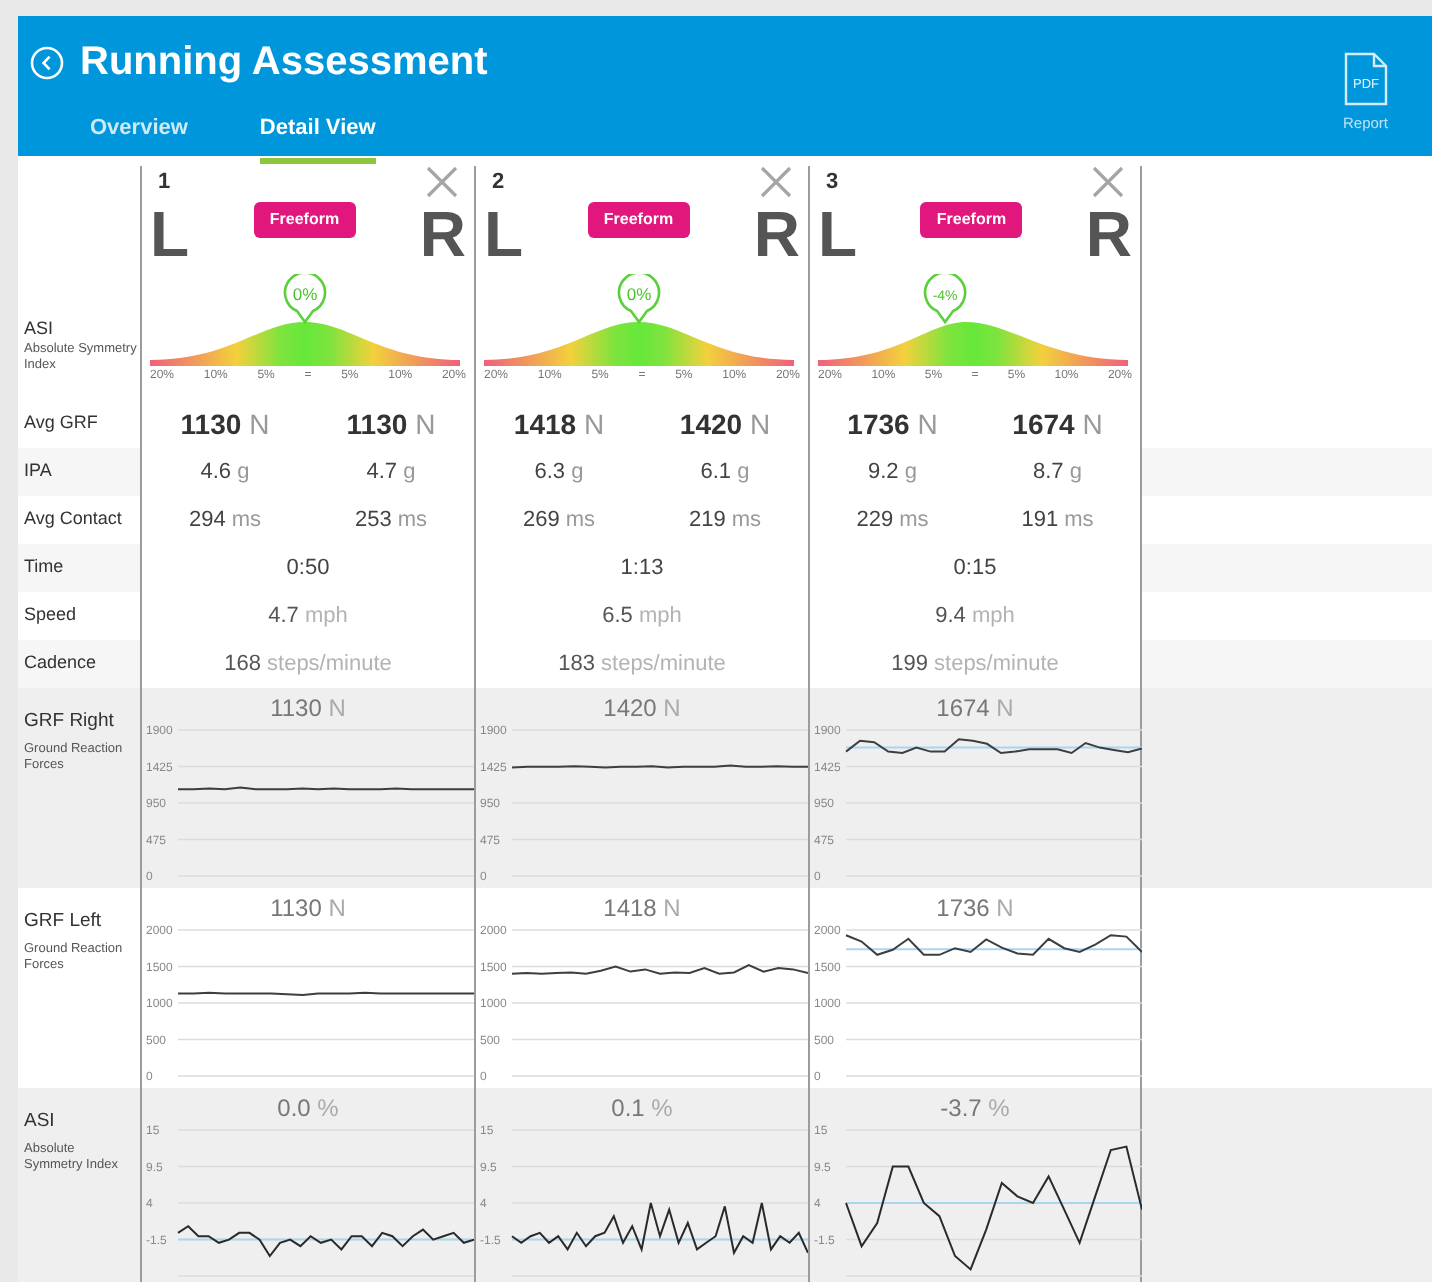 The height and width of the screenshot is (1282, 1432). What do you see at coordinates (73, 519) in the screenshot?
I see `metric-label: Avg Contact` at bounding box center [73, 519].